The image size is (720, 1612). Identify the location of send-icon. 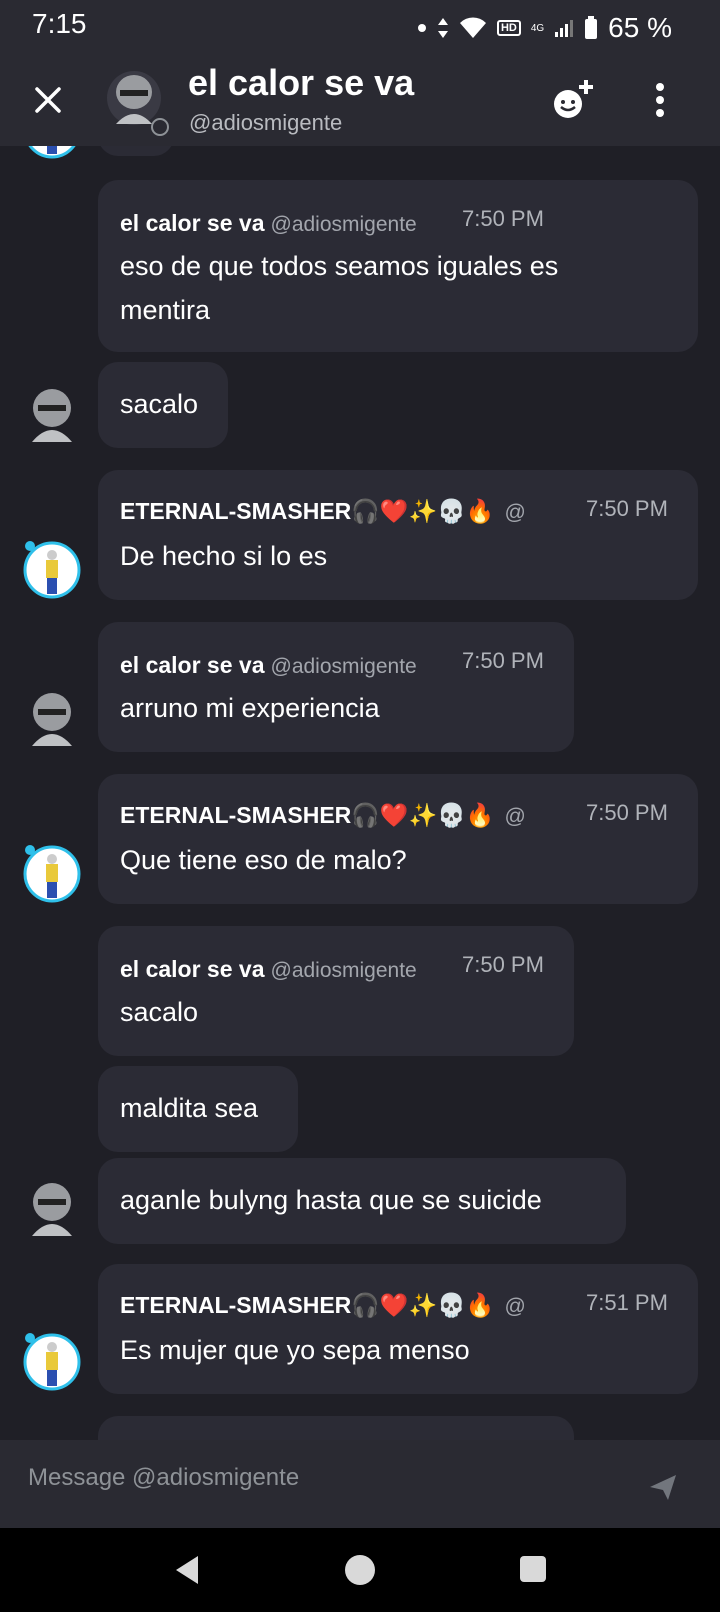
(663, 1487).